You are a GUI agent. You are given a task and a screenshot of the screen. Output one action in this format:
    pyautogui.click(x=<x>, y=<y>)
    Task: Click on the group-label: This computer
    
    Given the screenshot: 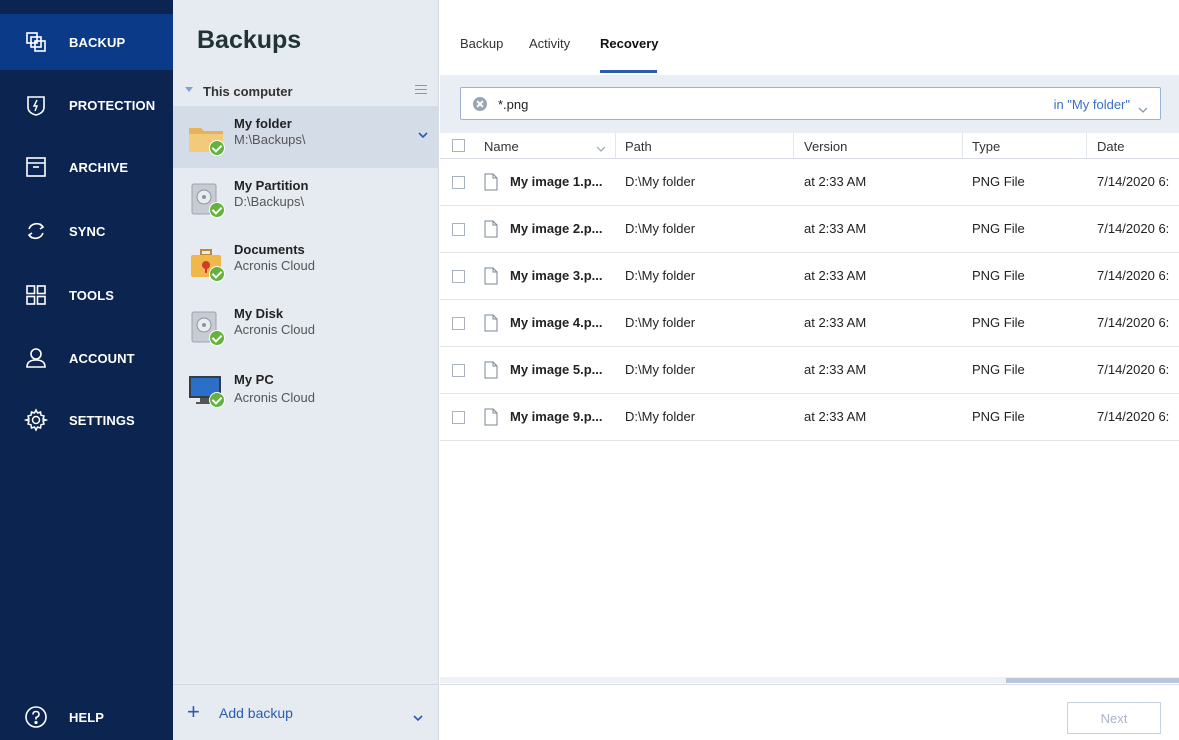 What is the action you would take?
    pyautogui.click(x=248, y=91)
    